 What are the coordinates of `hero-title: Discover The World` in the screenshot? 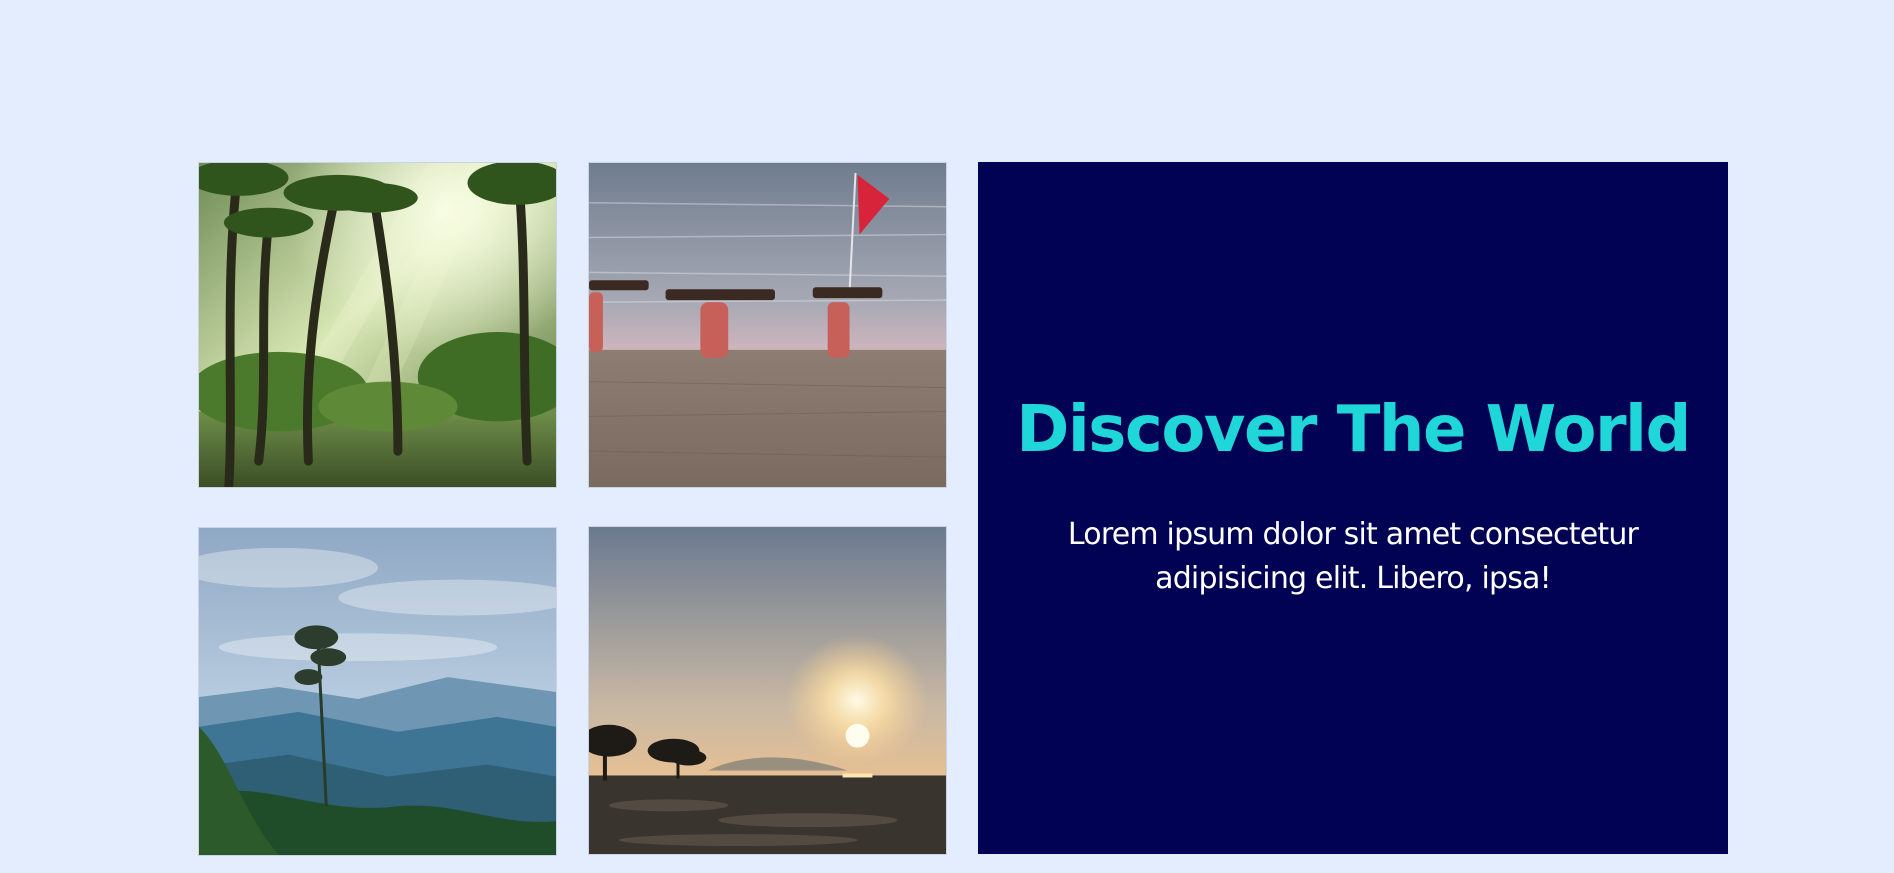 It's located at (1353, 430).